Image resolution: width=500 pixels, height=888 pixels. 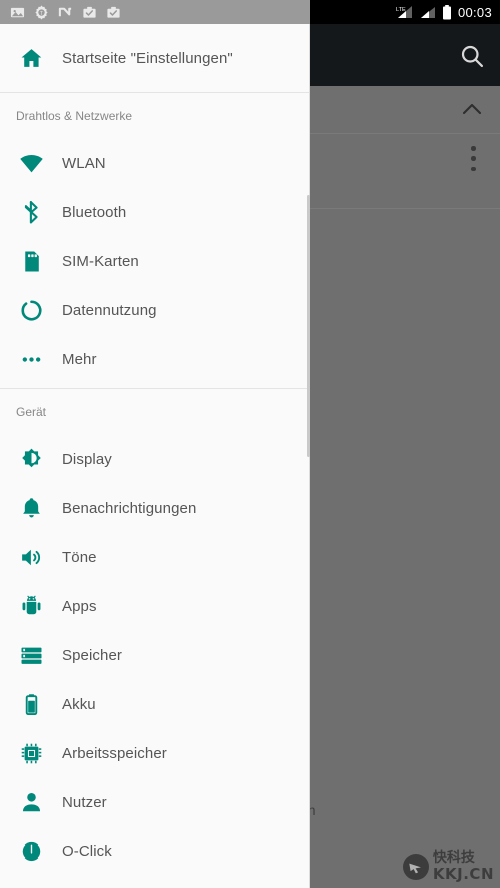 What do you see at coordinates (65, 12) in the screenshot?
I see `n-logo-icon` at bounding box center [65, 12].